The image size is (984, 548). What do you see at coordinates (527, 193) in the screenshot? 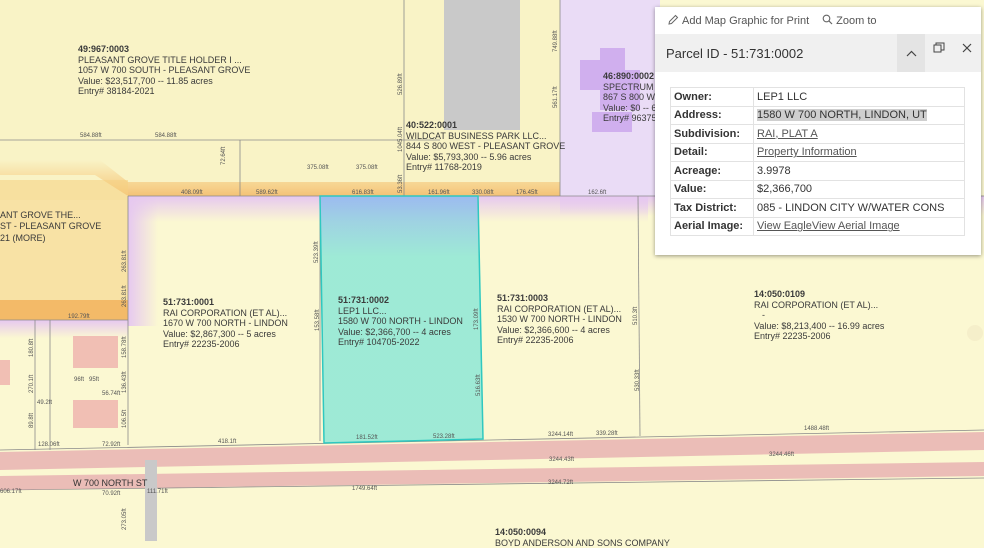
I see `dimension-label: 176.45ft` at bounding box center [527, 193].